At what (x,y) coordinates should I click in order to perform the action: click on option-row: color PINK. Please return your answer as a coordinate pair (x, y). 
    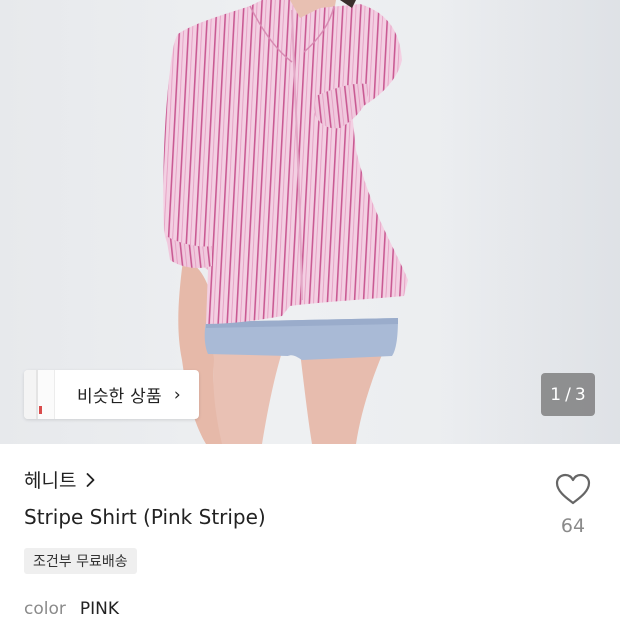
    Looking at the image, I should click on (71, 609).